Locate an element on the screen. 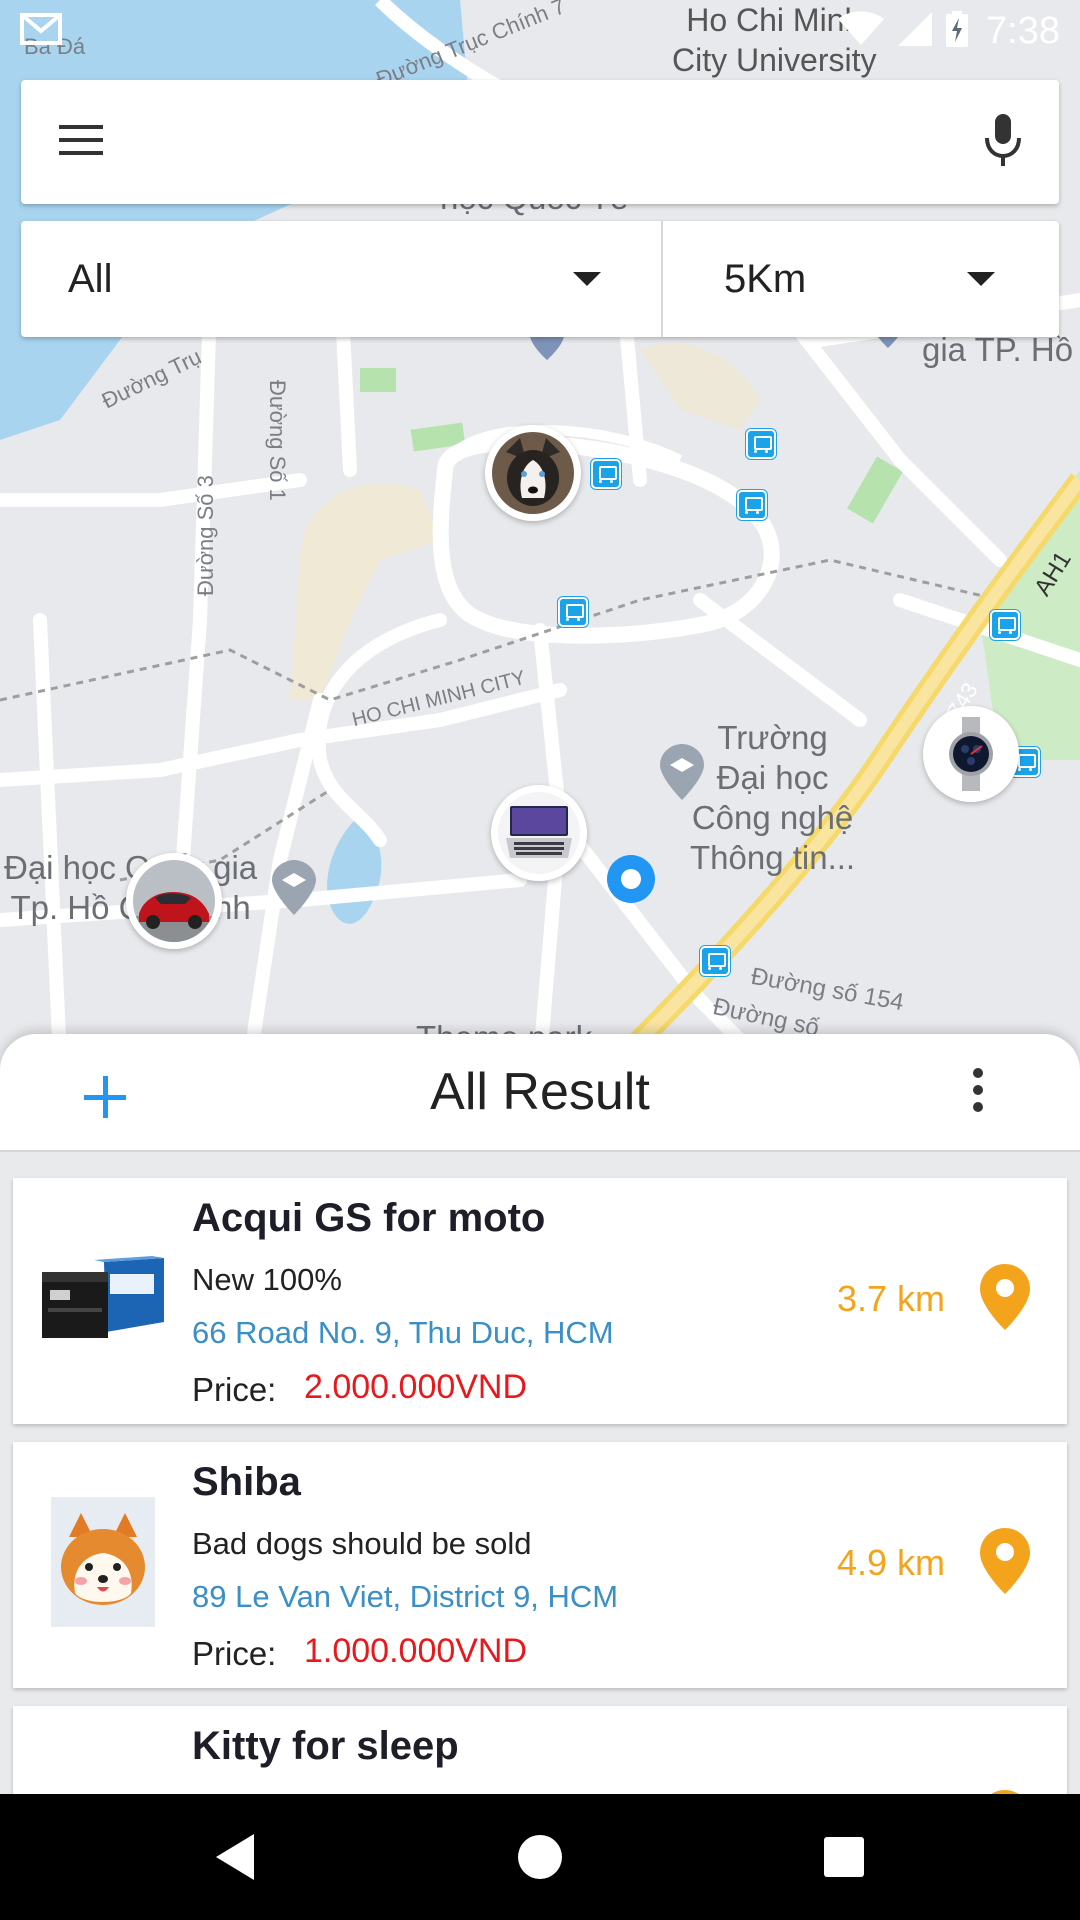  results-header: All Result is located at coordinates (540, 1093).